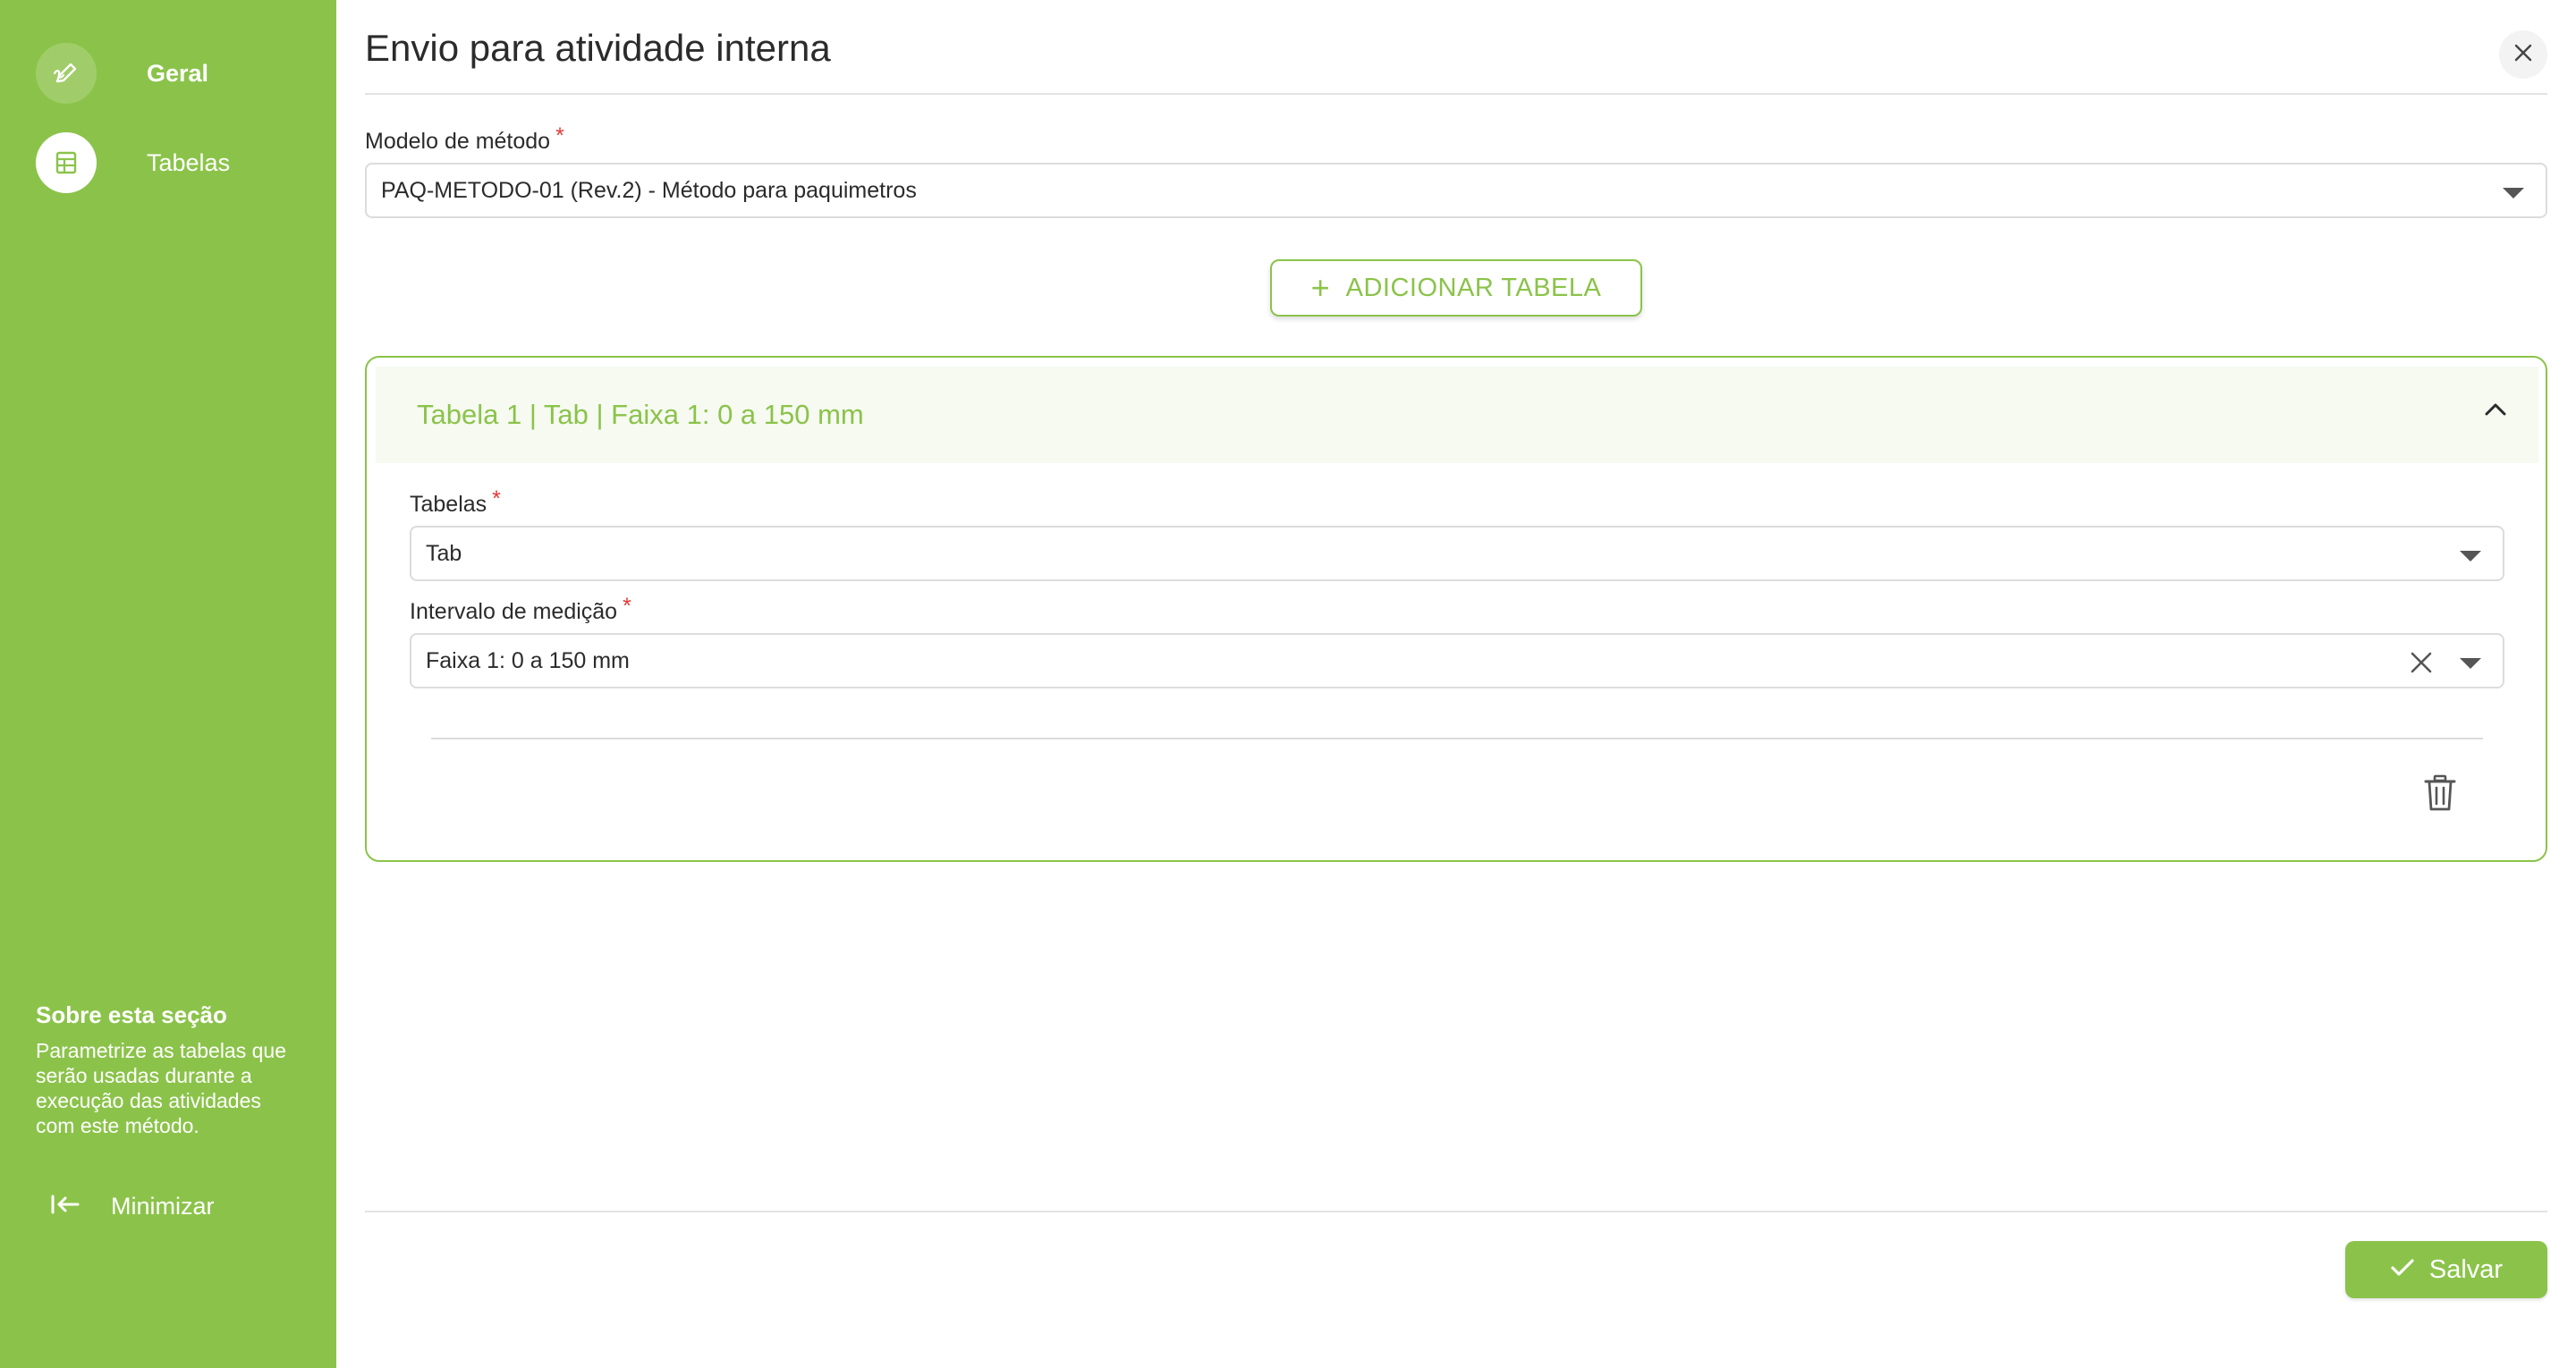  I want to click on interval-select-value: Faixa 1: 0 a 150 mm, so click(528, 660).